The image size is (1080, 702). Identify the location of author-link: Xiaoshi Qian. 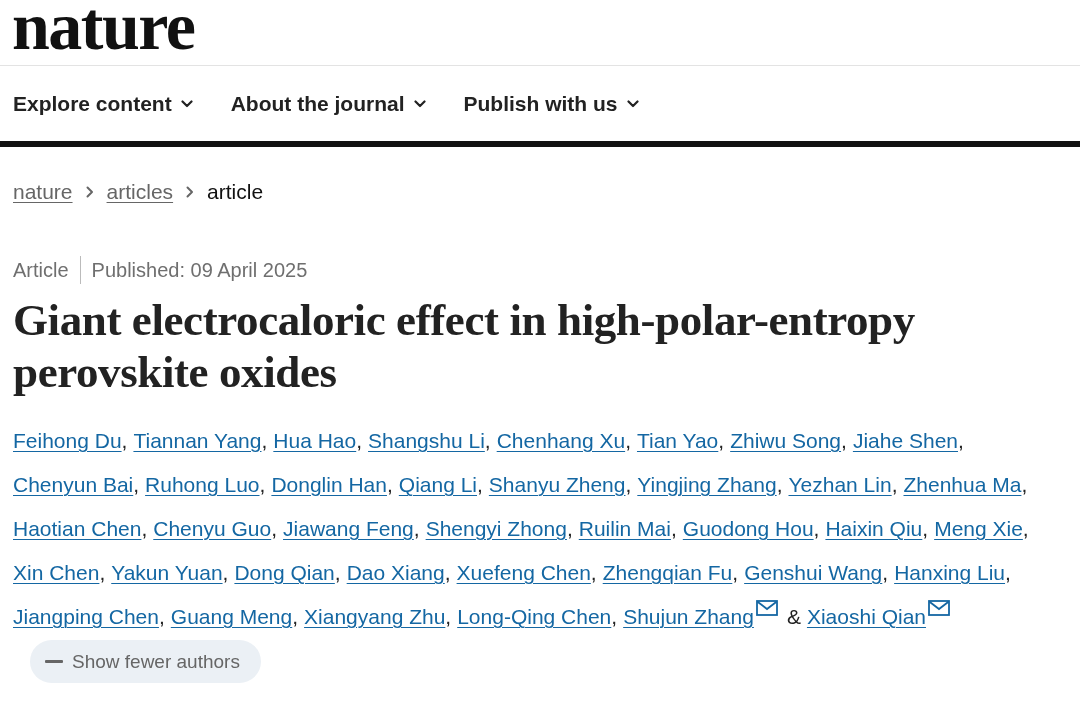
(866, 616).